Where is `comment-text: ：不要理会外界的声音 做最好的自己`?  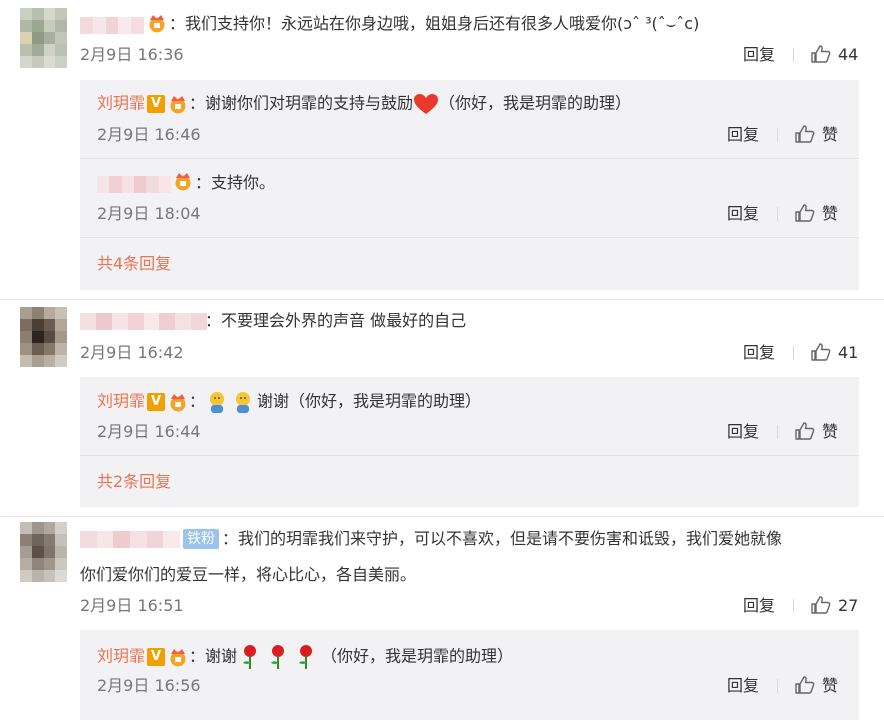 comment-text: ：不要理会外界的声音 做最好的自己 is located at coordinates (336, 320).